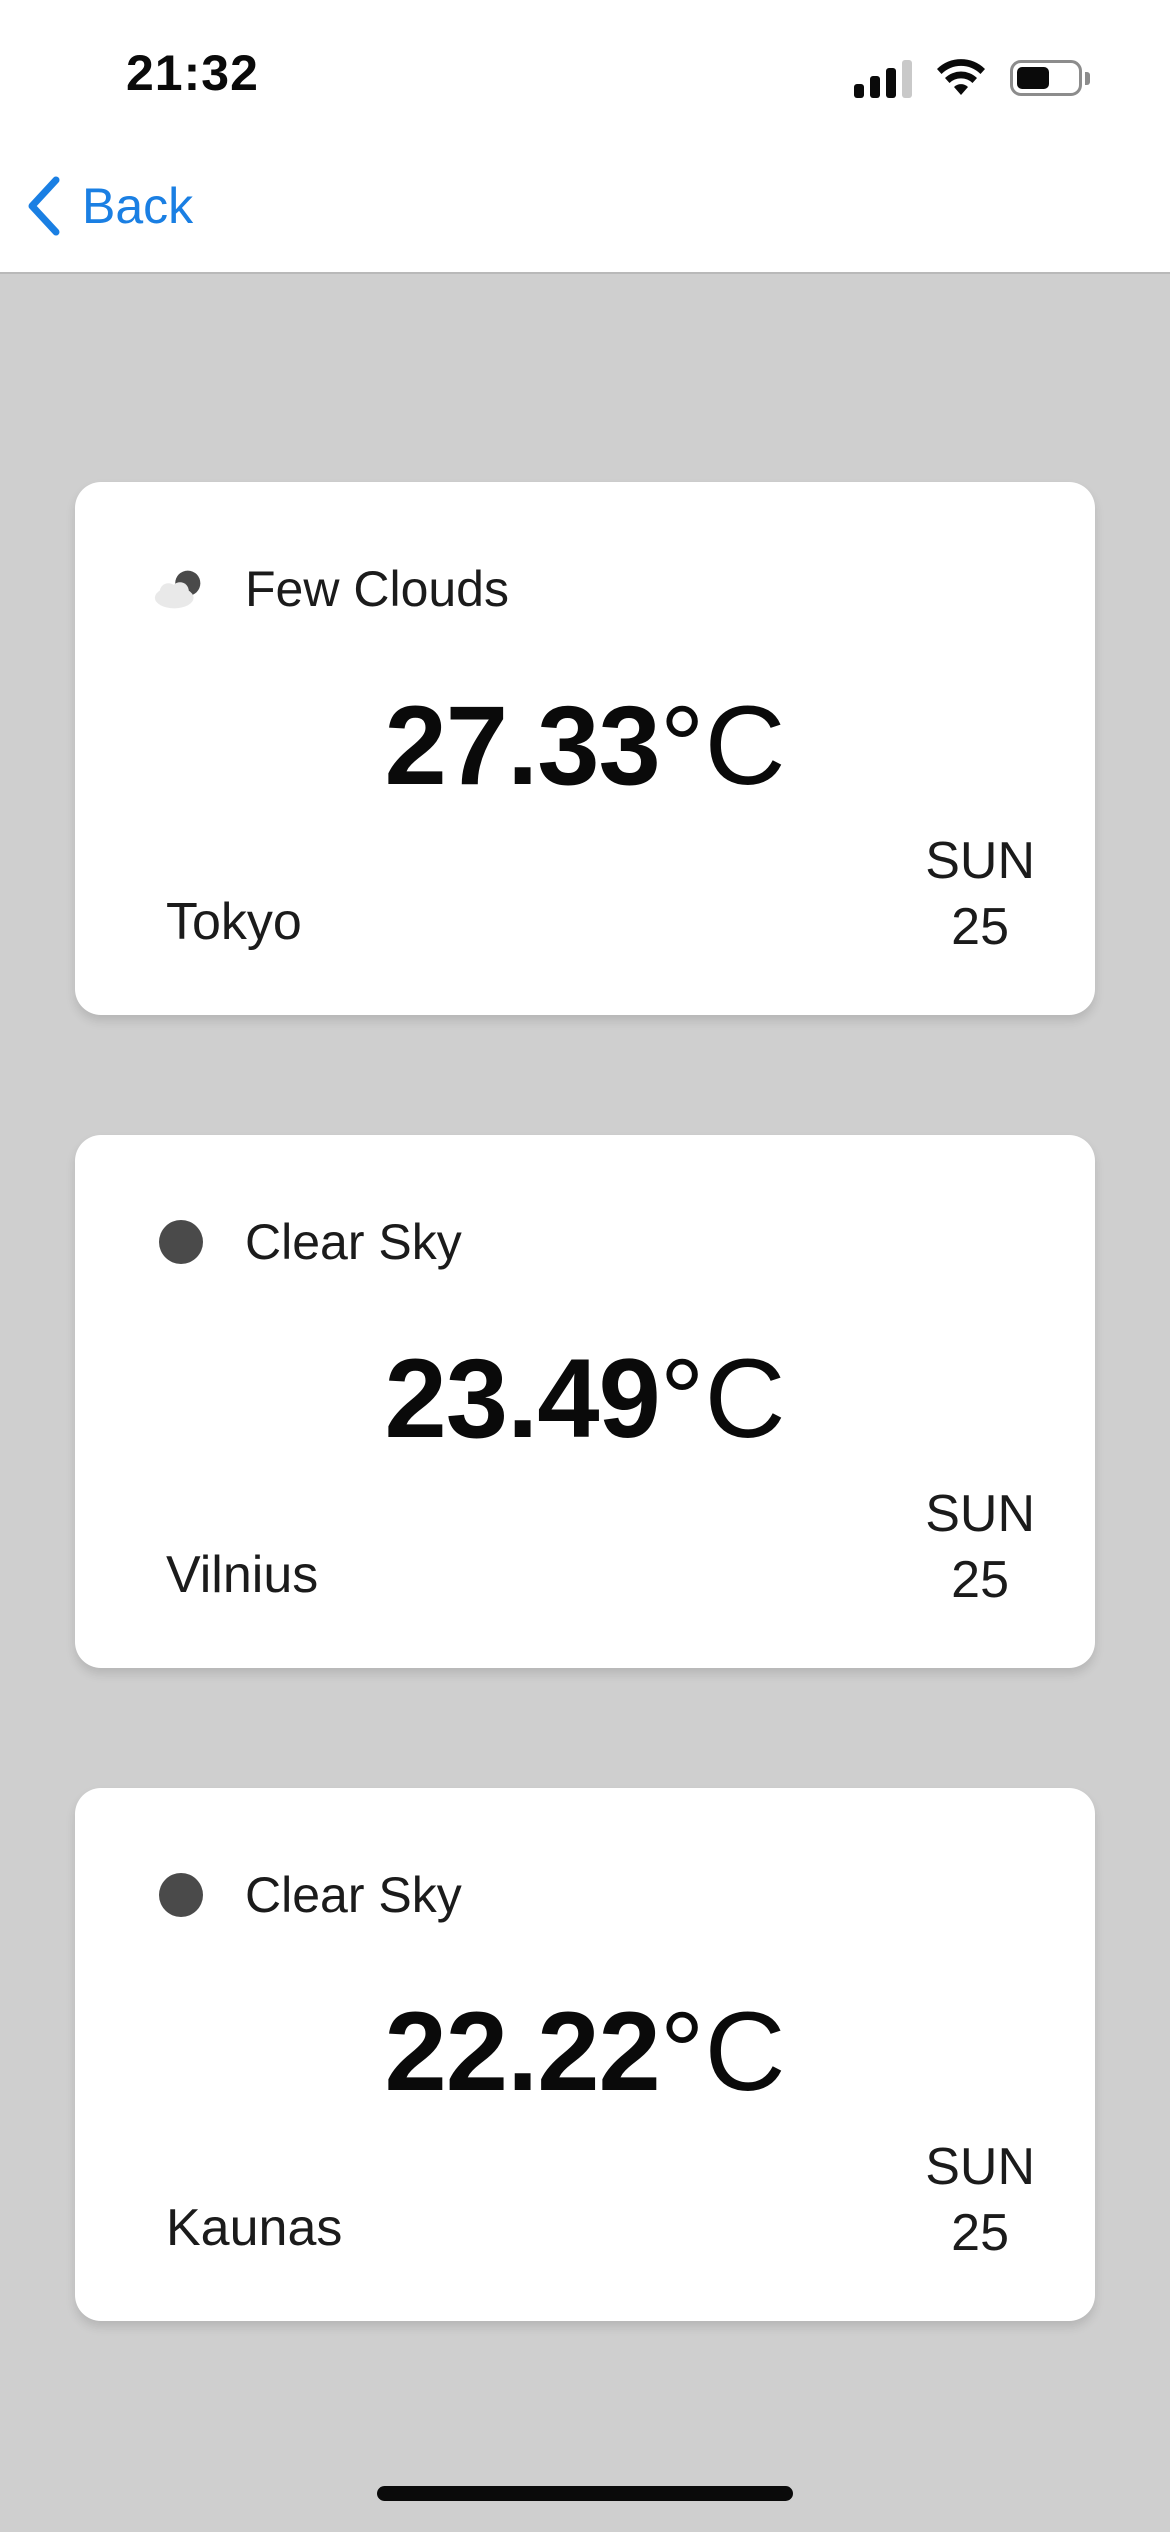 The width and height of the screenshot is (1170, 2532). Describe the element at coordinates (234, 922) in the screenshot. I see `city-name: Tokyo` at that location.